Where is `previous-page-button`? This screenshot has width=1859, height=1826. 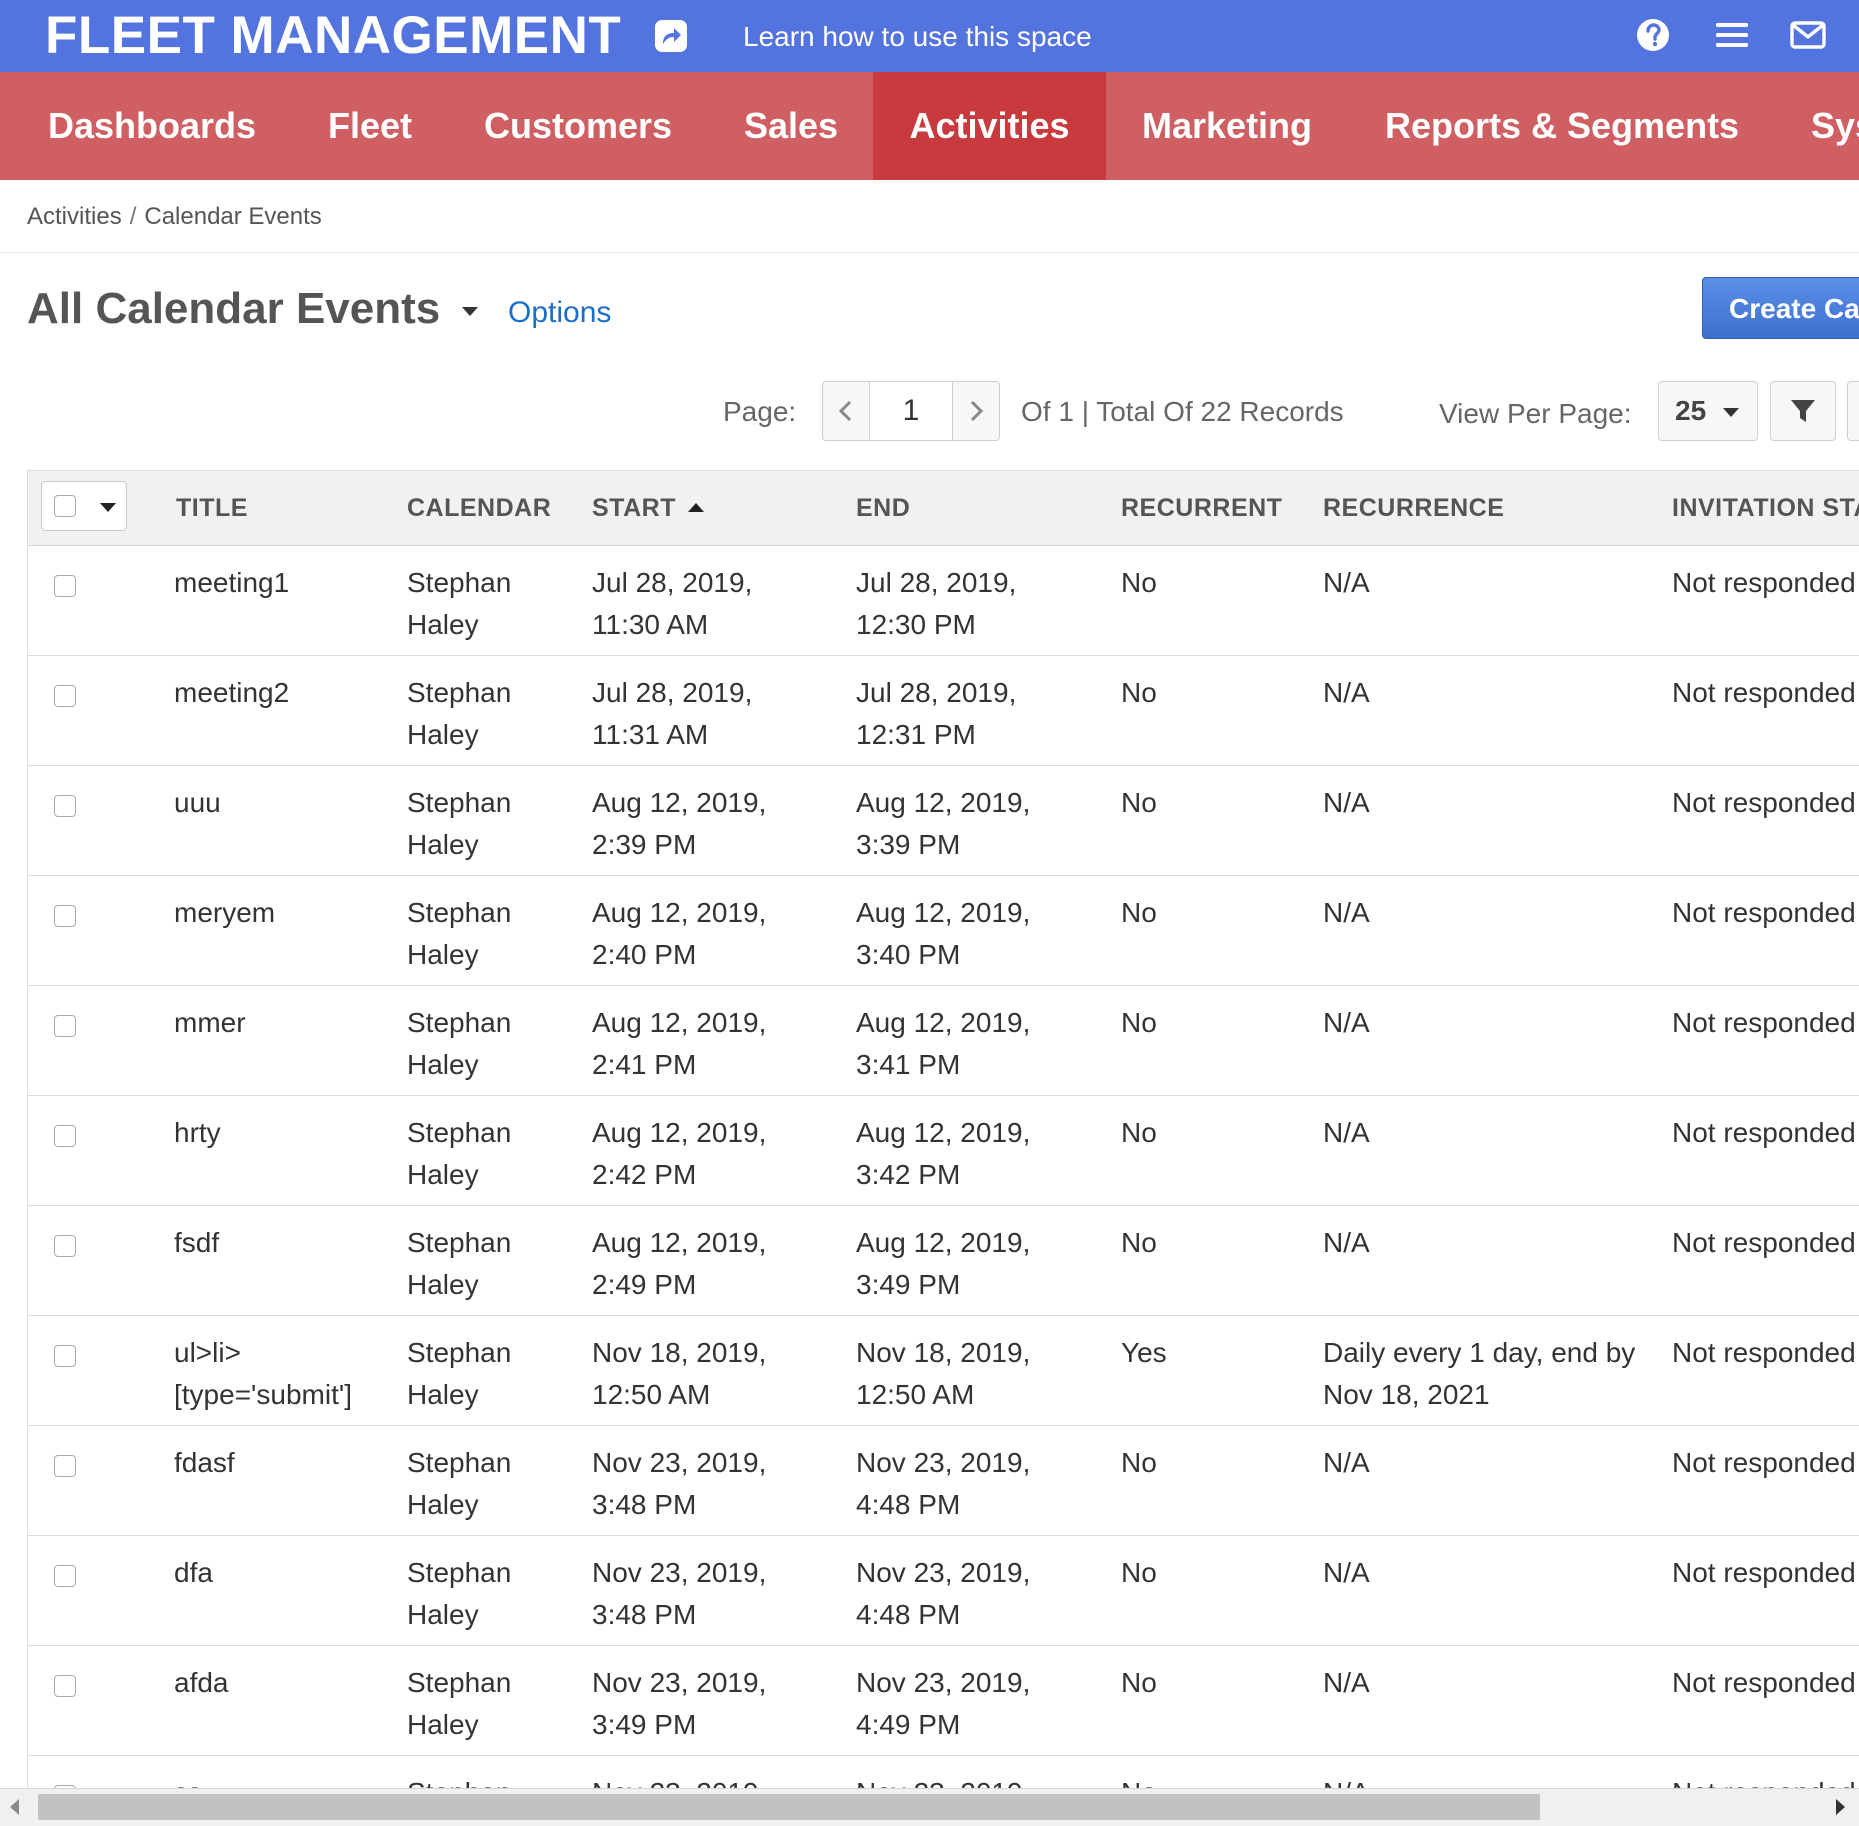
previous-page-button is located at coordinates (846, 411).